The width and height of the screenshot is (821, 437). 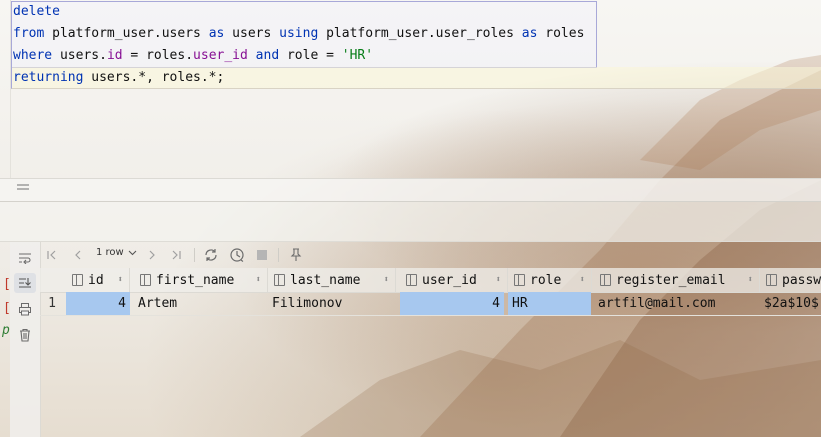 What do you see at coordinates (296, 255) in the screenshot?
I see `pin-icon` at bounding box center [296, 255].